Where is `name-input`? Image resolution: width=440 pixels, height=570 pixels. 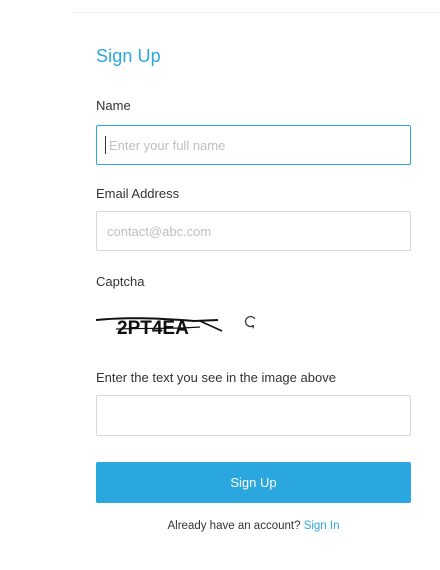 name-input is located at coordinates (253, 145).